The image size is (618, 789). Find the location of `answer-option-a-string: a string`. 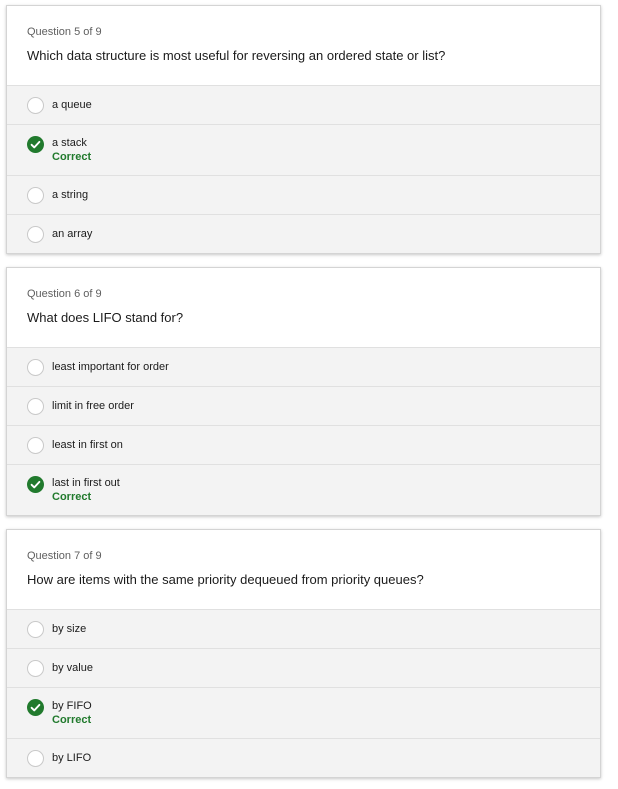

answer-option-a-string: a string is located at coordinates (303, 194).